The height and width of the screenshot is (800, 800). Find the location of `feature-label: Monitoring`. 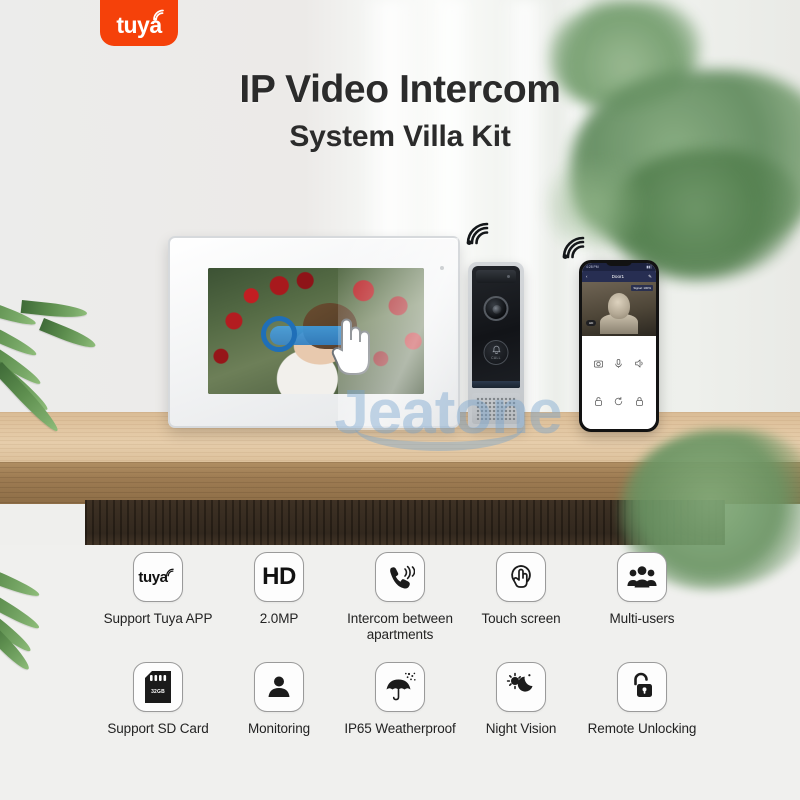

feature-label: Monitoring is located at coordinates (279, 729).